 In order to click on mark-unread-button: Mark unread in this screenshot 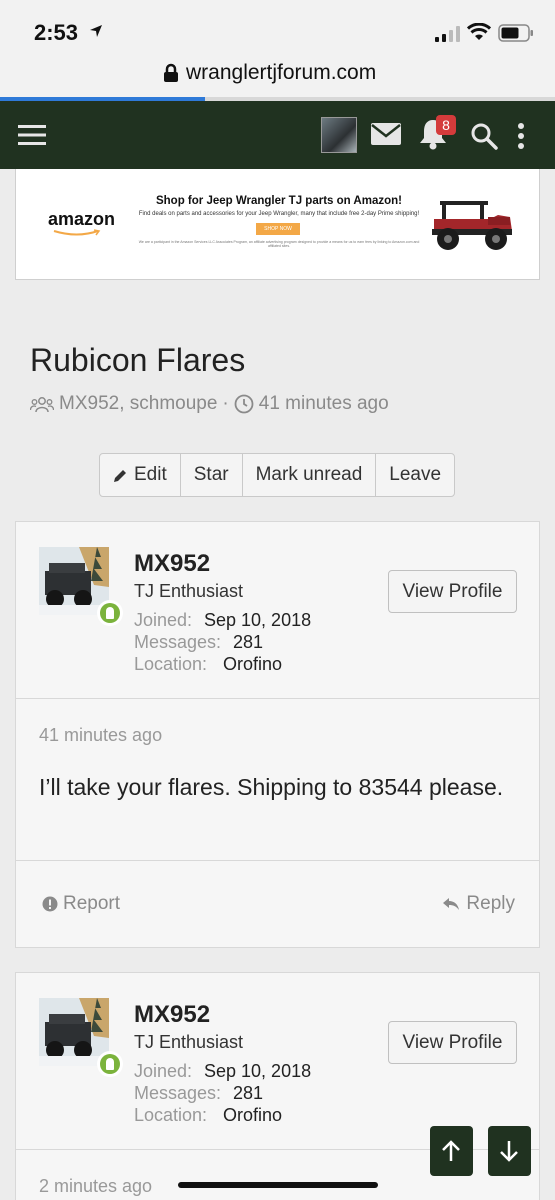, I will do `click(310, 475)`.